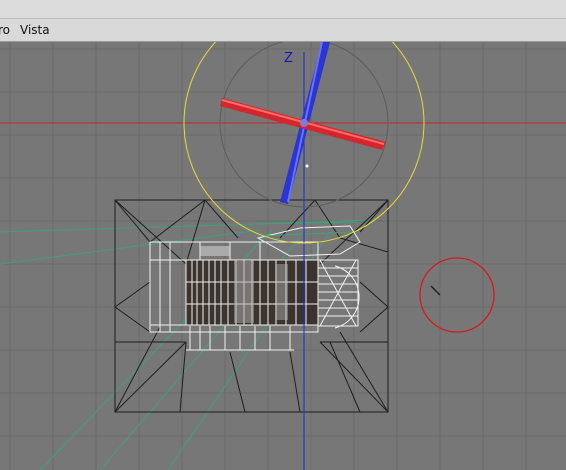 Image resolution: width=566 pixels, height=470 pixels. What do you see at coordinates (283, 9) in the screenshot?
I see `title-bar` at bounding box center [283, 9].